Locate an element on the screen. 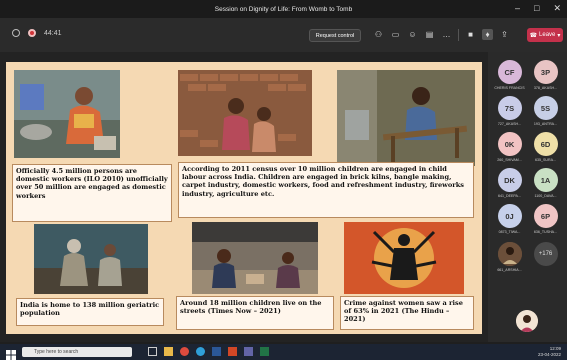 The width and height of the screenshot is (567, 360). avatar: 6P is located at coordinates (545, 216).